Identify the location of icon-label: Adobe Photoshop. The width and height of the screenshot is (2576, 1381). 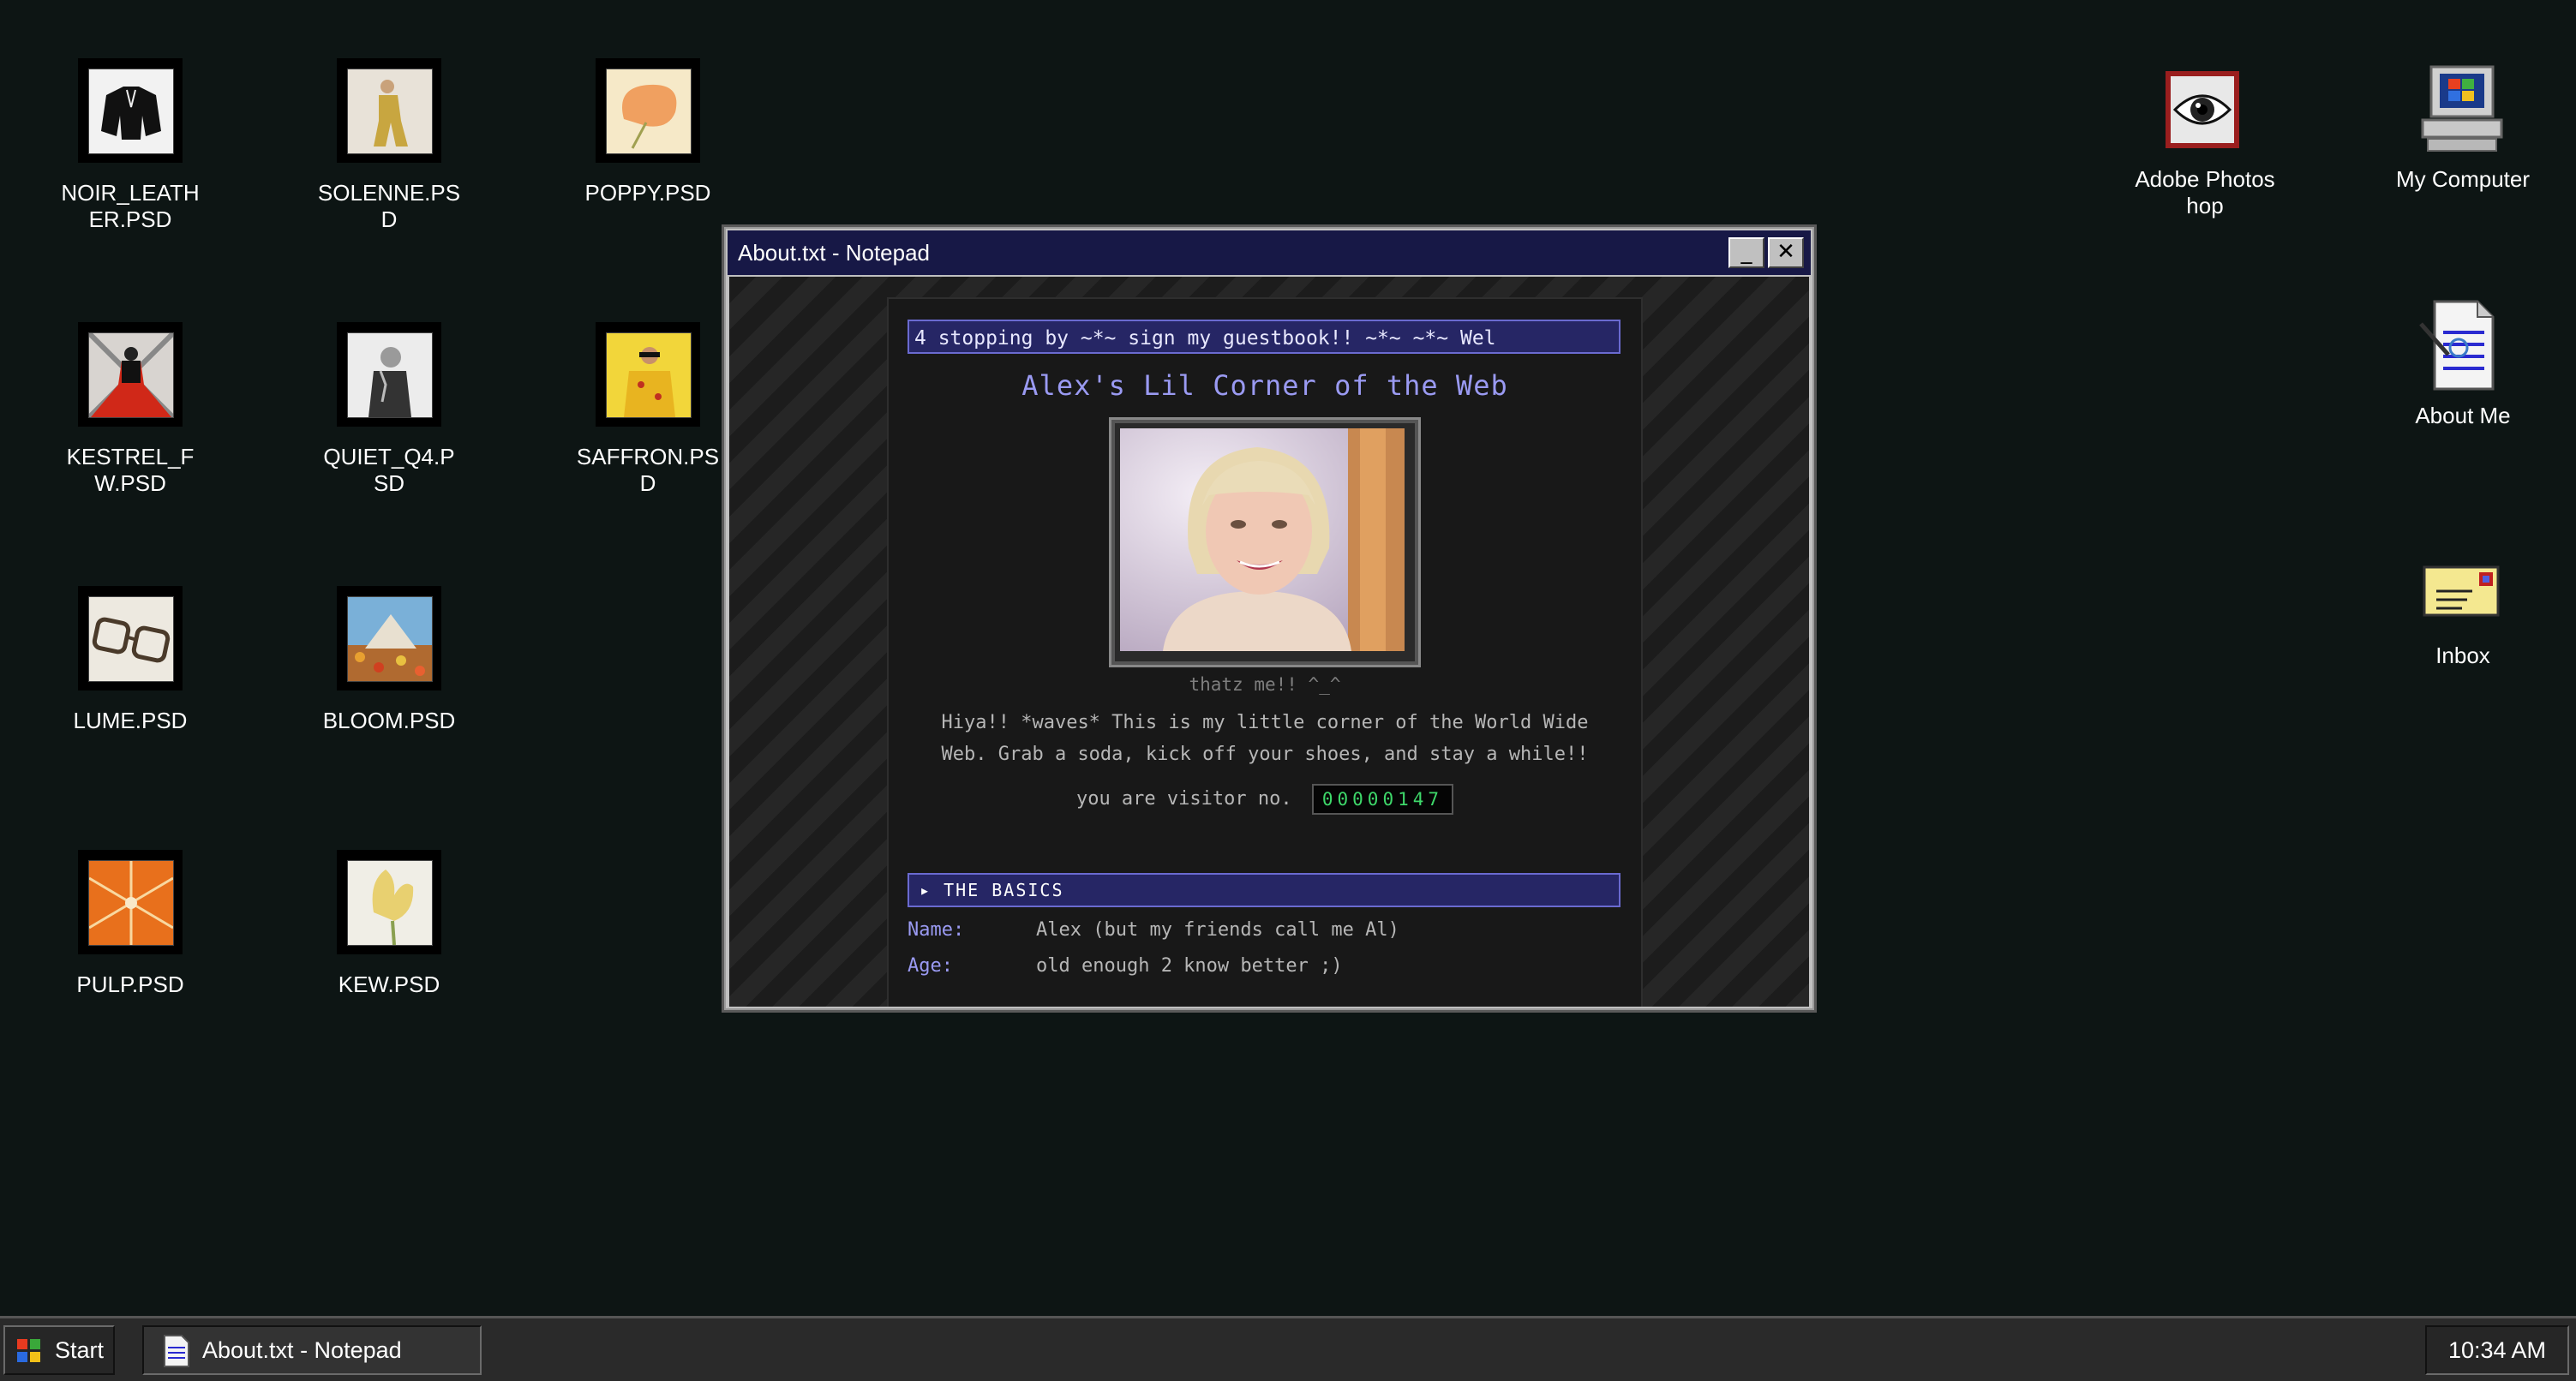
(2205, 192).